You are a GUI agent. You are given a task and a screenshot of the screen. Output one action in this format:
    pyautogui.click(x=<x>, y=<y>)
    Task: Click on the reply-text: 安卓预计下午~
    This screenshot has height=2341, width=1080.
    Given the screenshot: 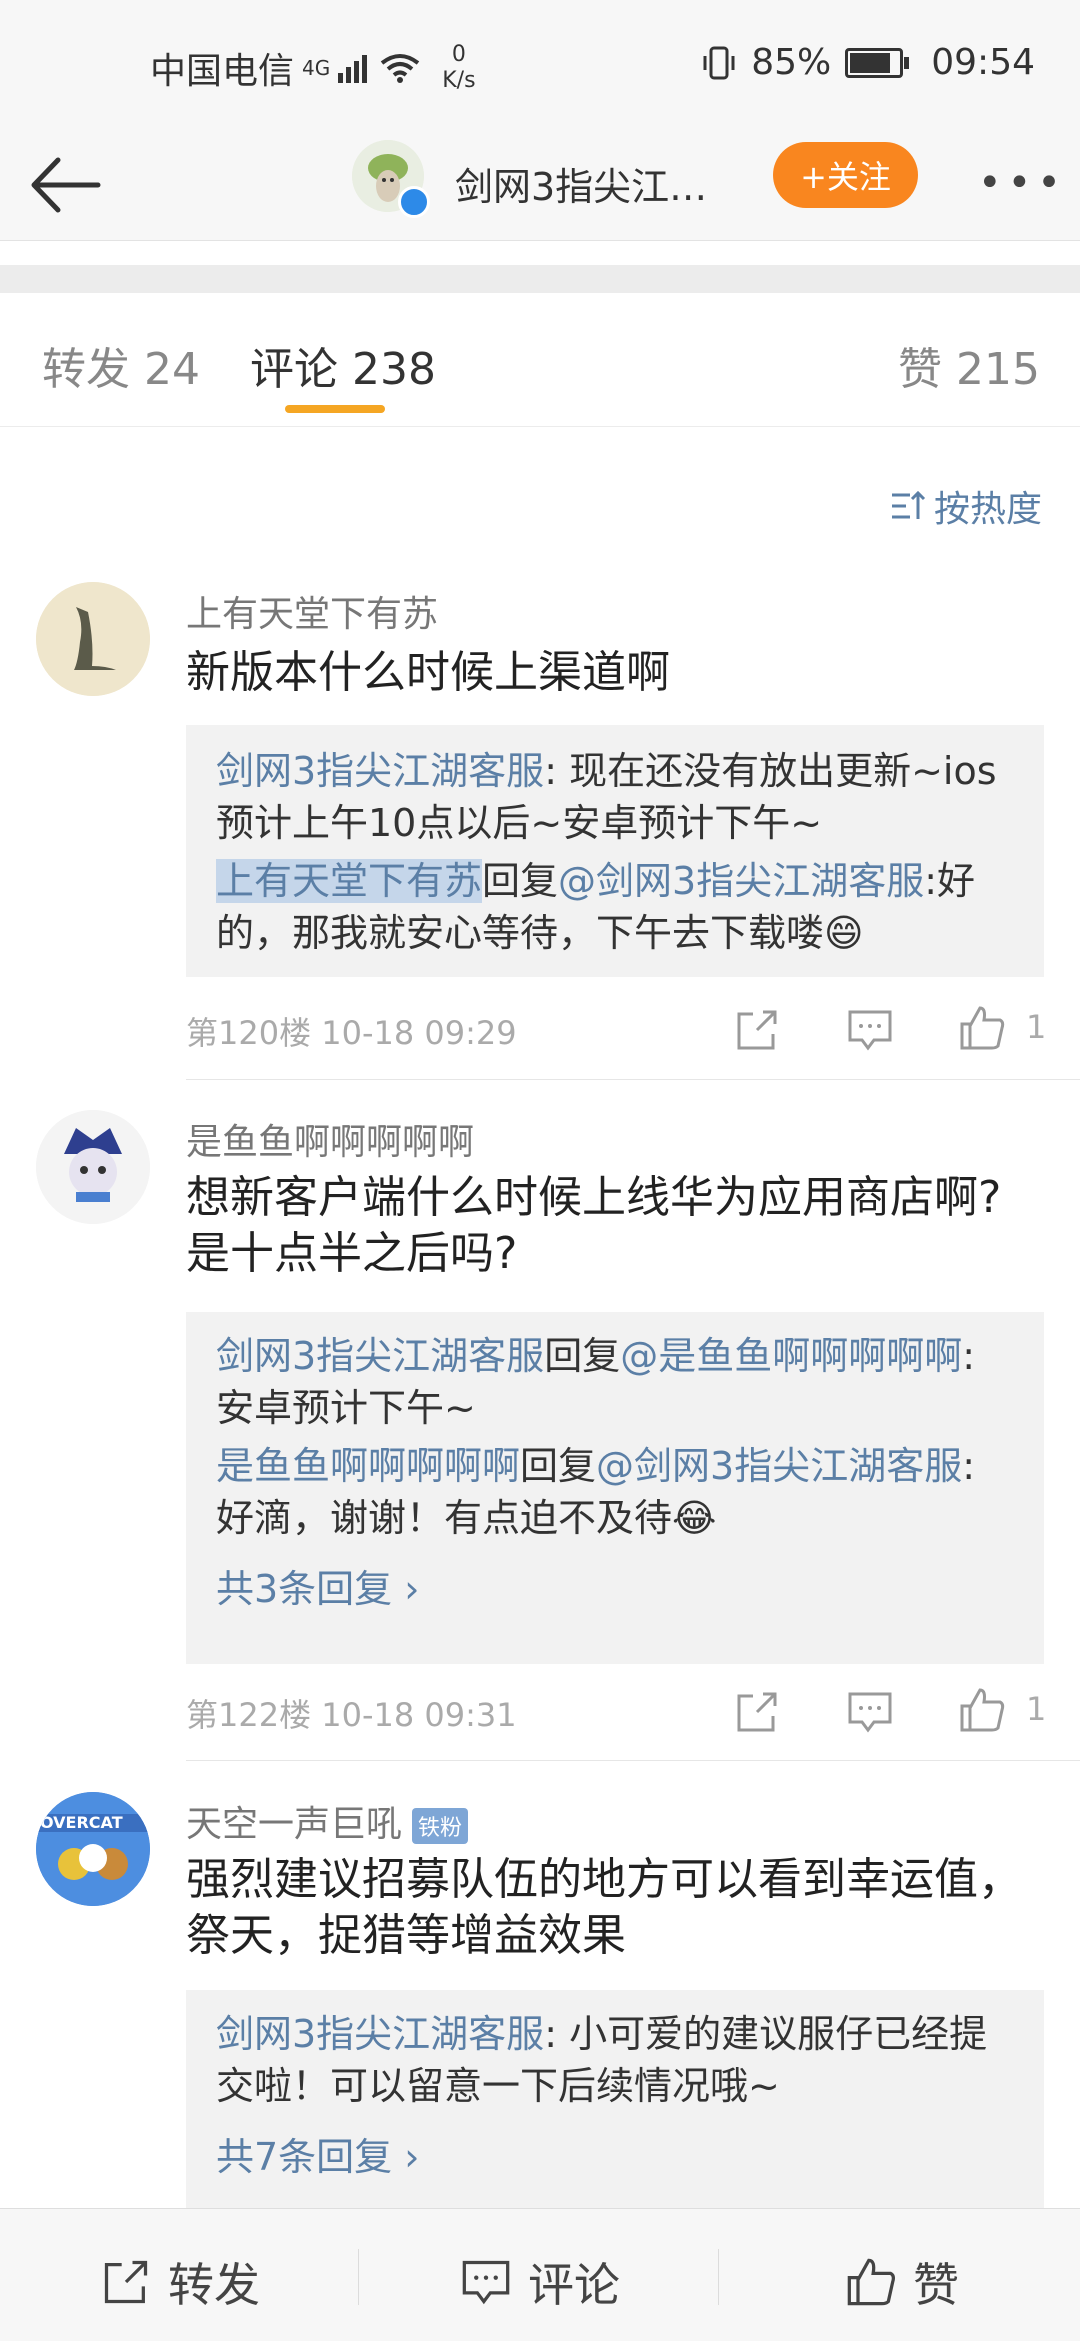 What is the action you would take?
    pyautogui.click(x=346, y=1408)
    